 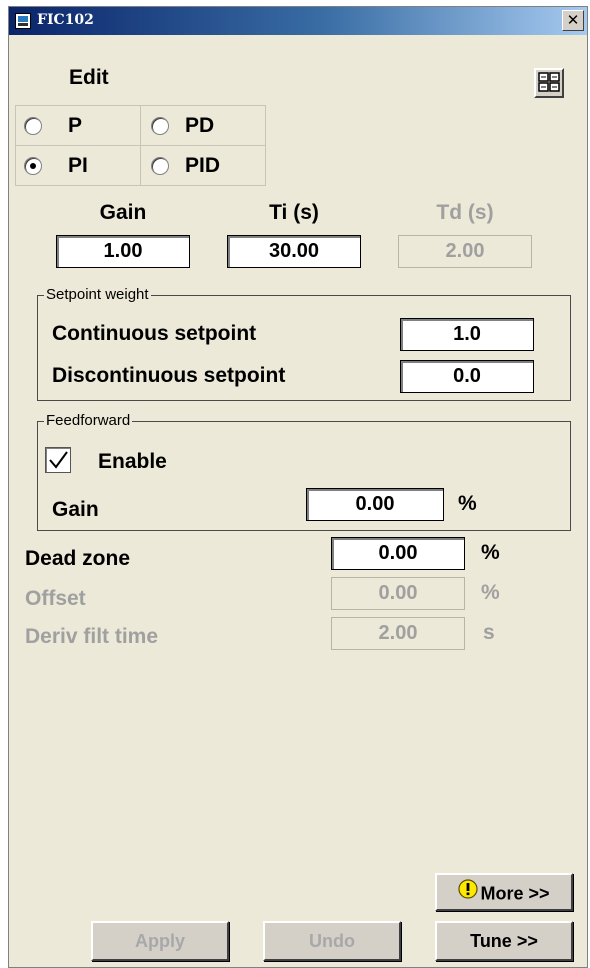 I want to click on undo-button-label: Undo, so click(x=332, y=941).